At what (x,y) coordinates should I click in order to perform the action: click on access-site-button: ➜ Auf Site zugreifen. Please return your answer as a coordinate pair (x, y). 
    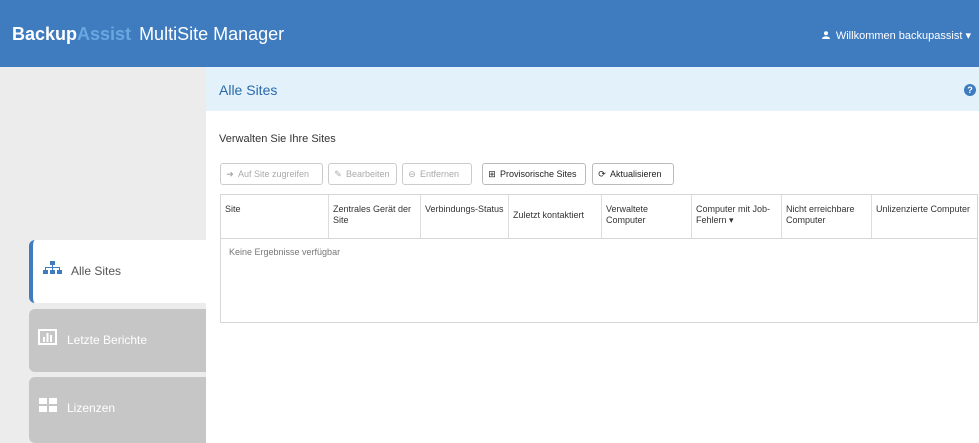
    Looking at the image, I should click on (271, 174).